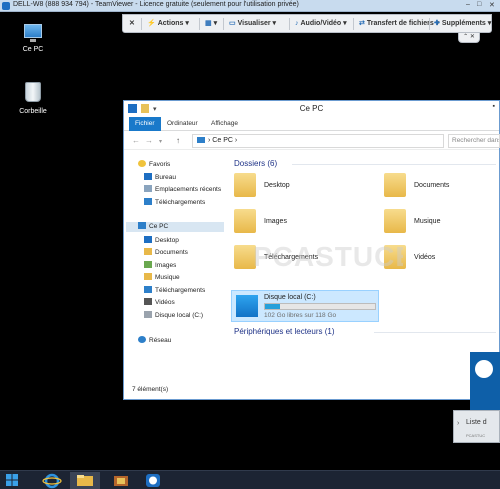 This screenshot has width=500, height=489. I want to click on teamviewer-logo-icon, so click(484, 369).